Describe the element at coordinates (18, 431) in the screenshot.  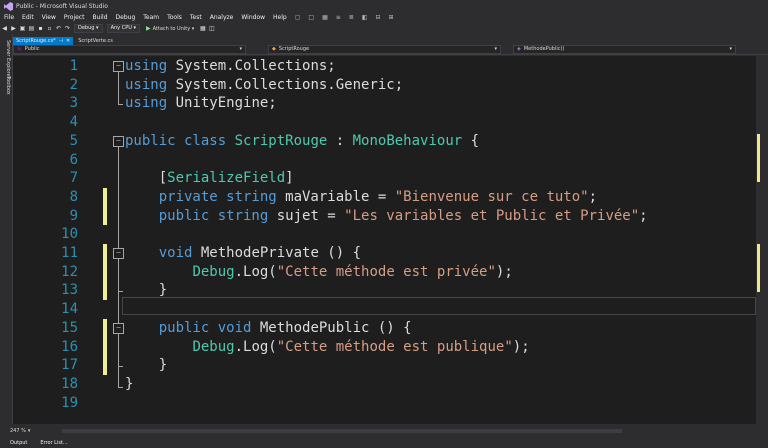
I see `zoom-level: 247 %` at that location.